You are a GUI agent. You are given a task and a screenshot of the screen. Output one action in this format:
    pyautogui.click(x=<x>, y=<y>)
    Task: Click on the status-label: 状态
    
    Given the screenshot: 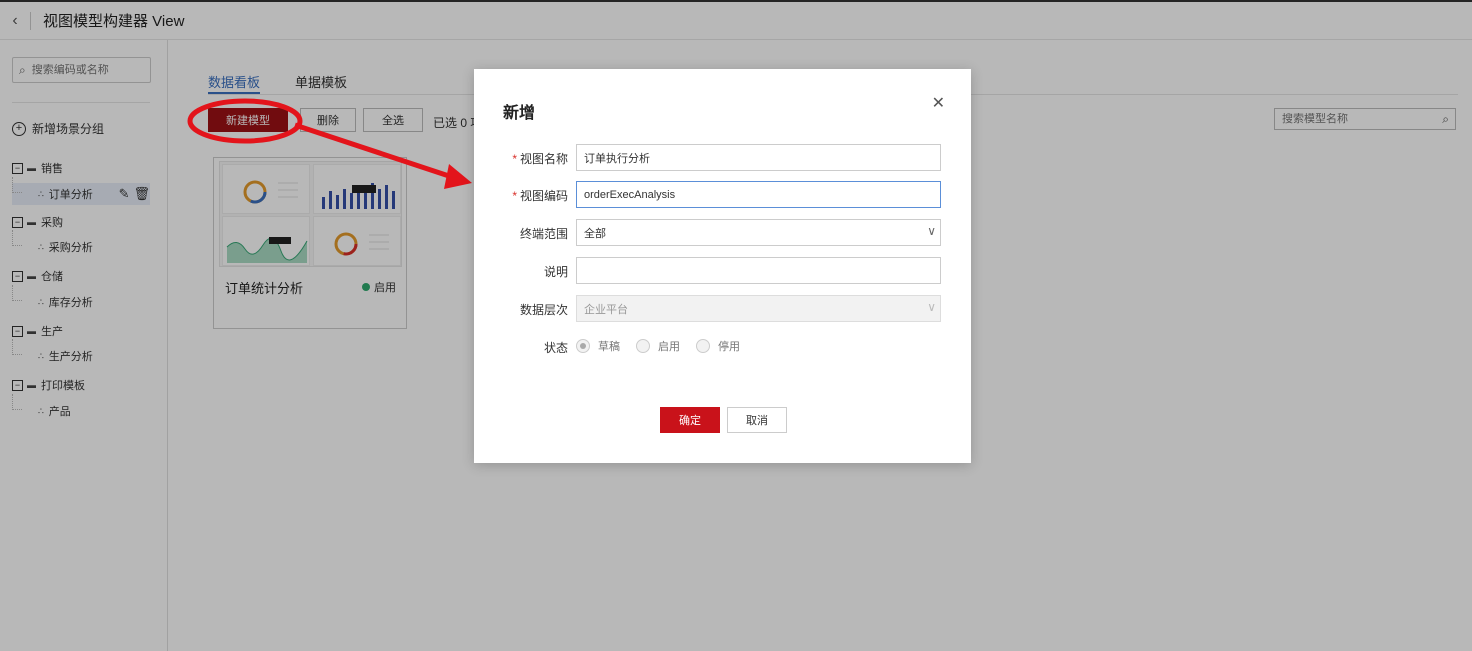 What is the action you would take?
    pyautogui.click(x=555, y=348)
    